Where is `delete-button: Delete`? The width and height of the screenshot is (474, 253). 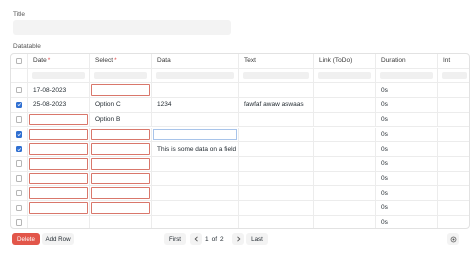 delete-button: Delete is located at coordinates (26, 239).